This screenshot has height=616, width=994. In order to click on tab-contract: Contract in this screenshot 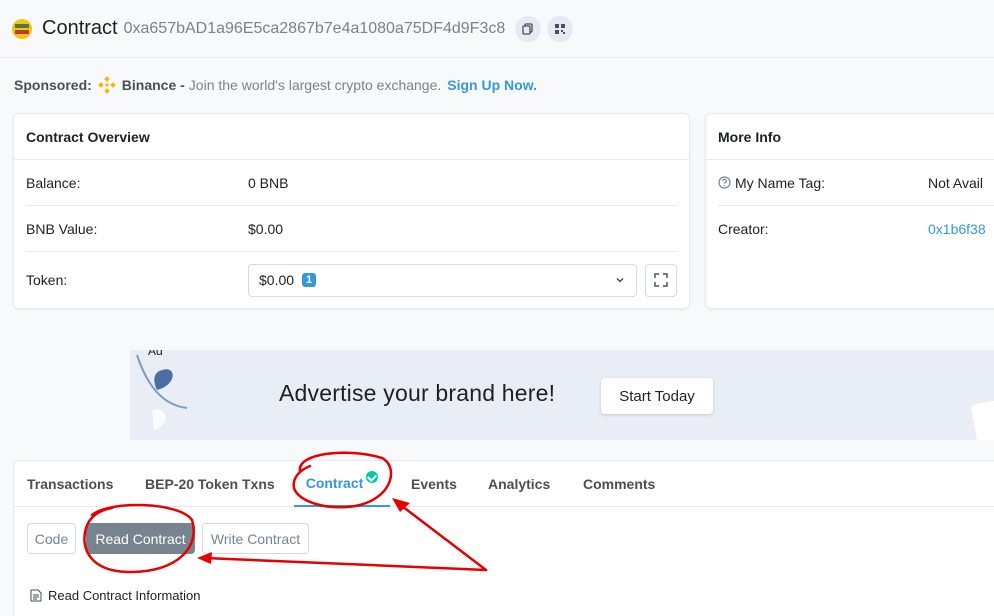, I will do `click(342, 484)`.